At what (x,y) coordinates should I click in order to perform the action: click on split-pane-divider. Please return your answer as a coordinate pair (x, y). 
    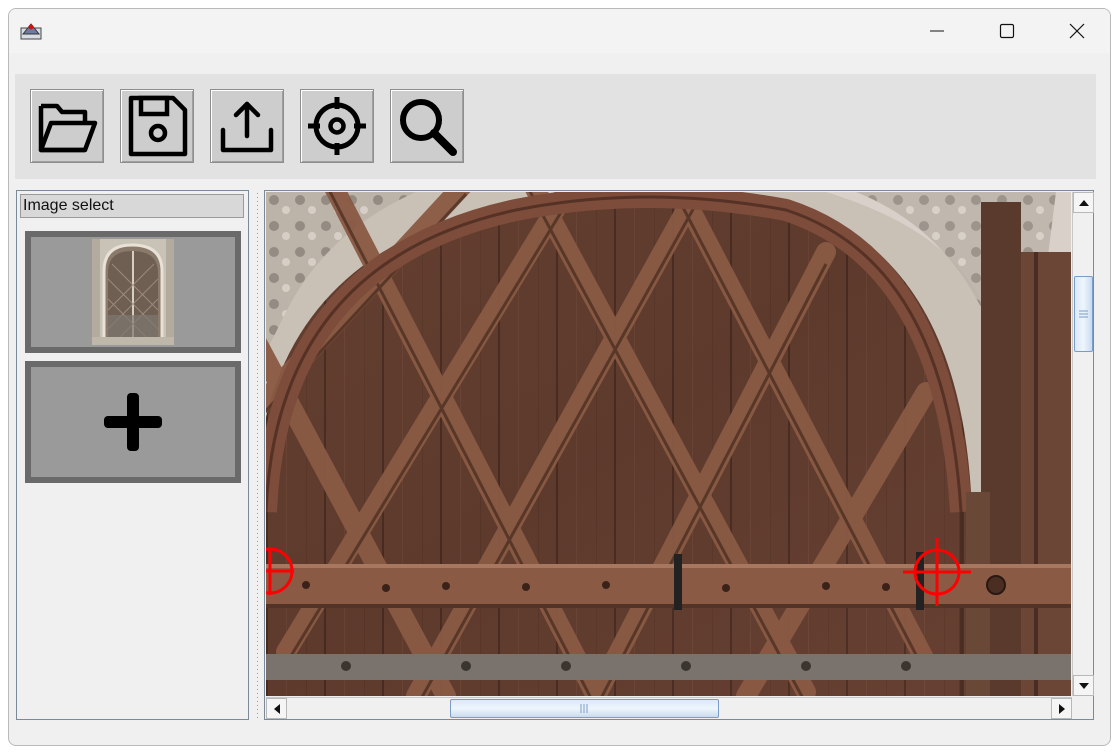
    Looking at the image, I should click on (257, 455).